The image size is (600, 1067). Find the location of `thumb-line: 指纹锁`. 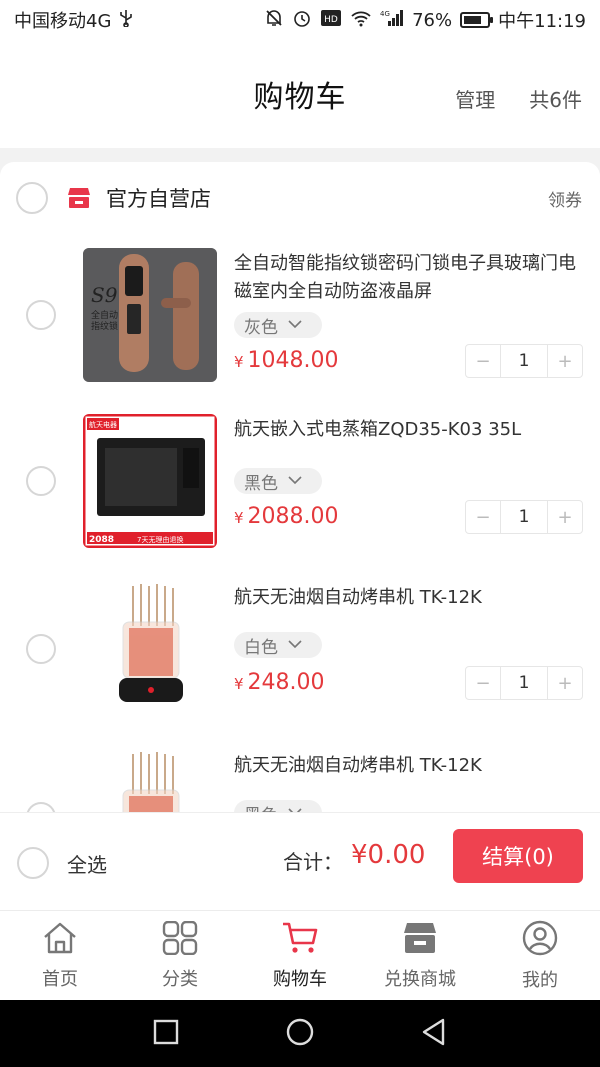

thumb-line: 指纹锁 is located at coordinates (104, 326).